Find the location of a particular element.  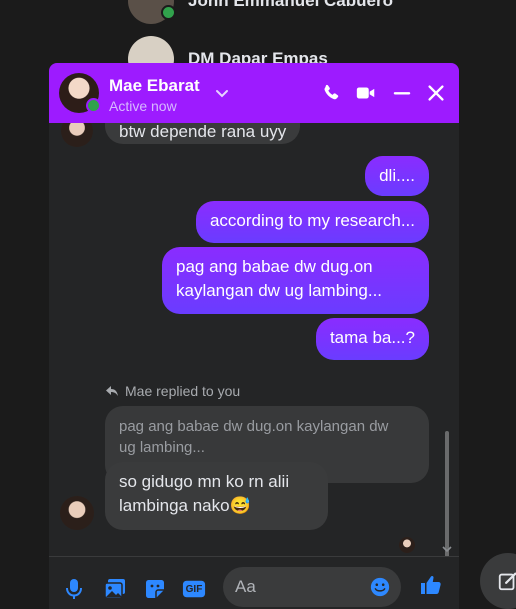

contact-name: Mae Ebarat is located at coordinates (154, 86).